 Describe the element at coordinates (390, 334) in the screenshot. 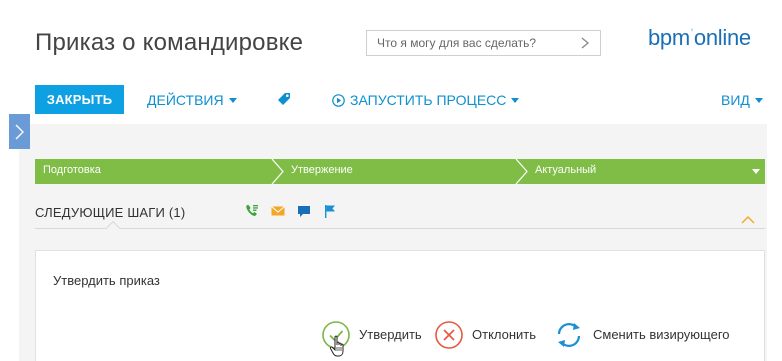

I see `approve-label: Утвердить` at that location.